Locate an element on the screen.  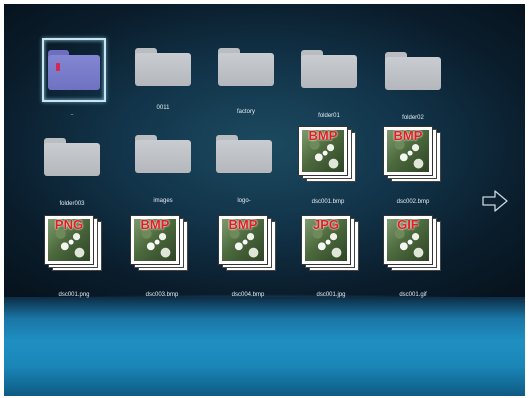
item-label: folder003 is located at coordinates (72, 204).